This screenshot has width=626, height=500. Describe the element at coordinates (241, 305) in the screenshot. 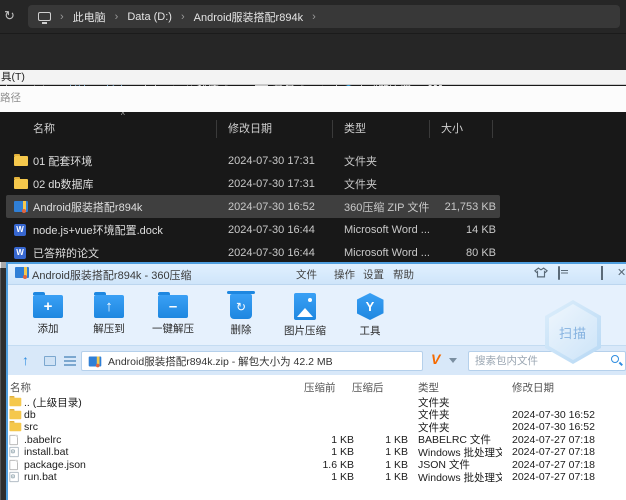

I see `trash-icon: ↻` at that location.